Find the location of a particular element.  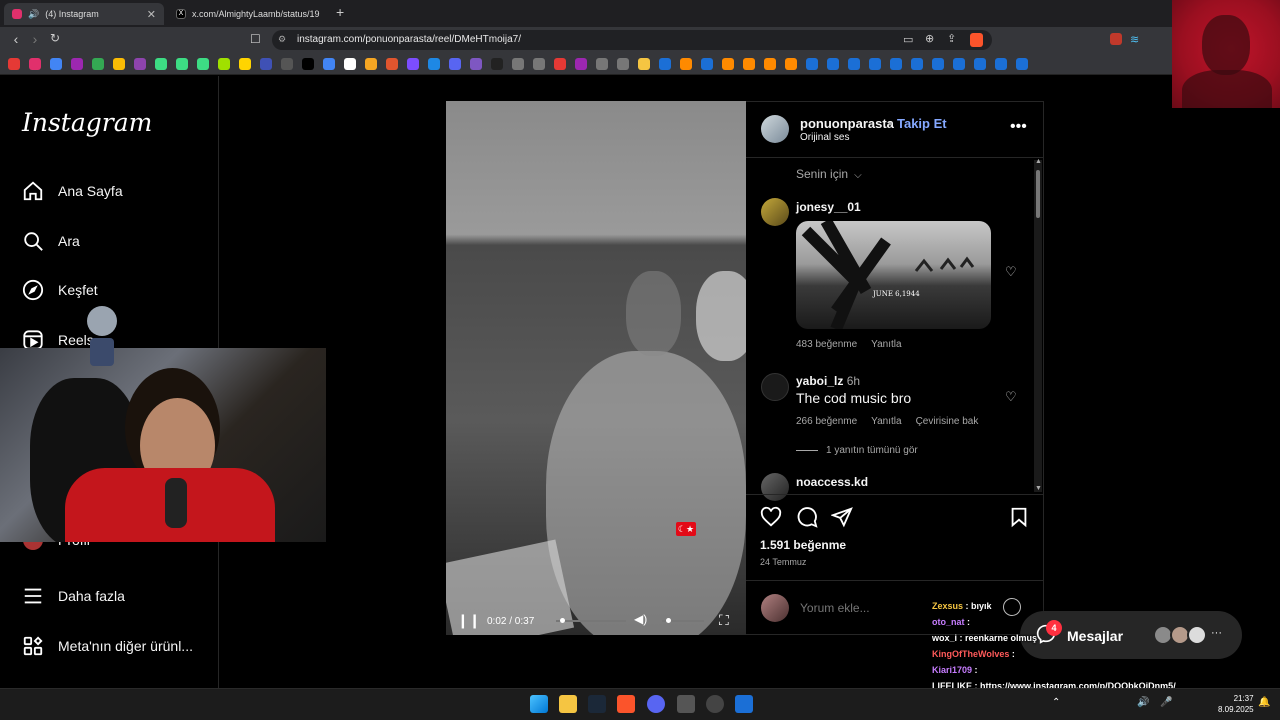

reload-icon: ↻ is located at coordinates (55, 38).